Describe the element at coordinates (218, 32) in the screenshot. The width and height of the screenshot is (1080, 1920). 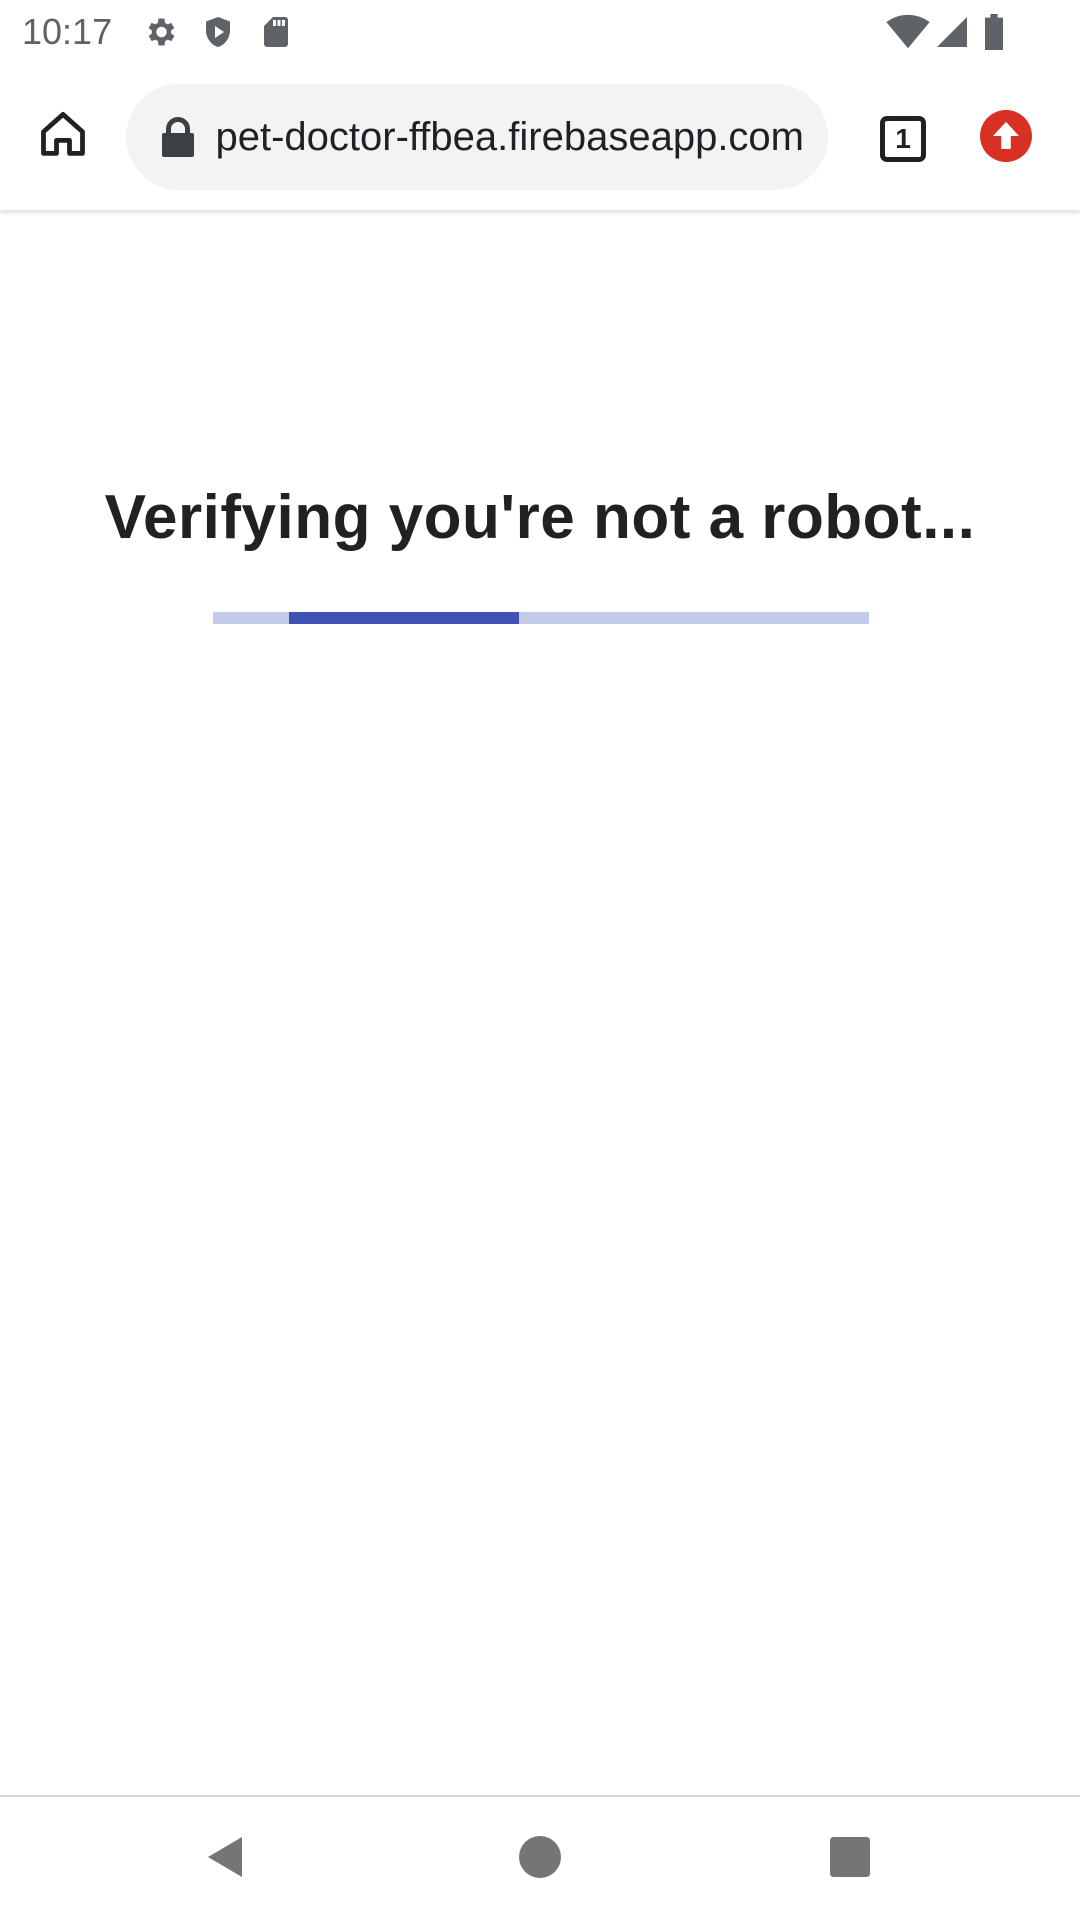
I see `shield-play-icon` at that location.